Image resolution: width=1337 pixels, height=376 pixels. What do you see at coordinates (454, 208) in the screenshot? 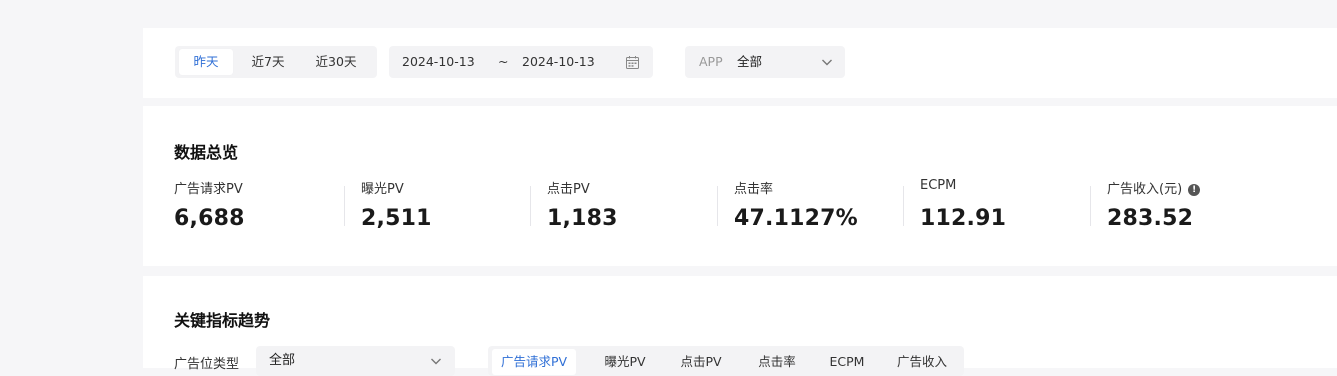
I see `metric-impressions: 曝光PV 2,511` at bounding box center [454, 208].